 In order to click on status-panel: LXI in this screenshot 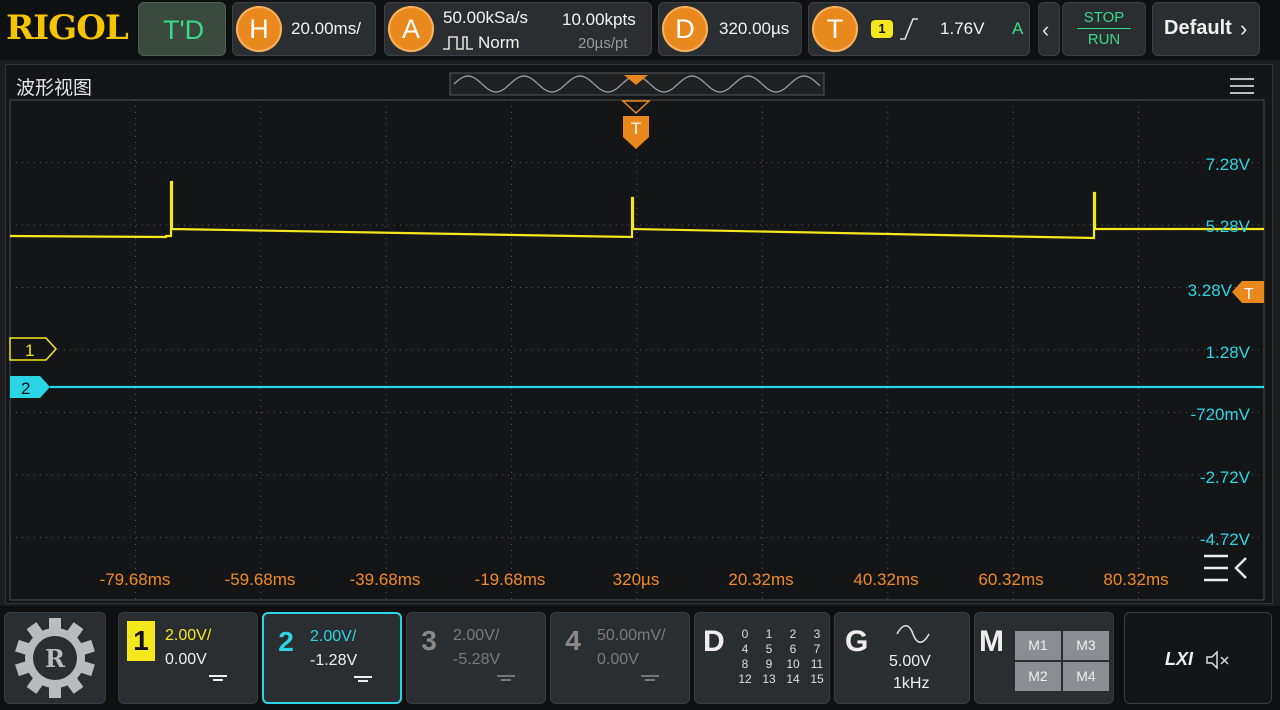, I will do `click(1198, 658)`.